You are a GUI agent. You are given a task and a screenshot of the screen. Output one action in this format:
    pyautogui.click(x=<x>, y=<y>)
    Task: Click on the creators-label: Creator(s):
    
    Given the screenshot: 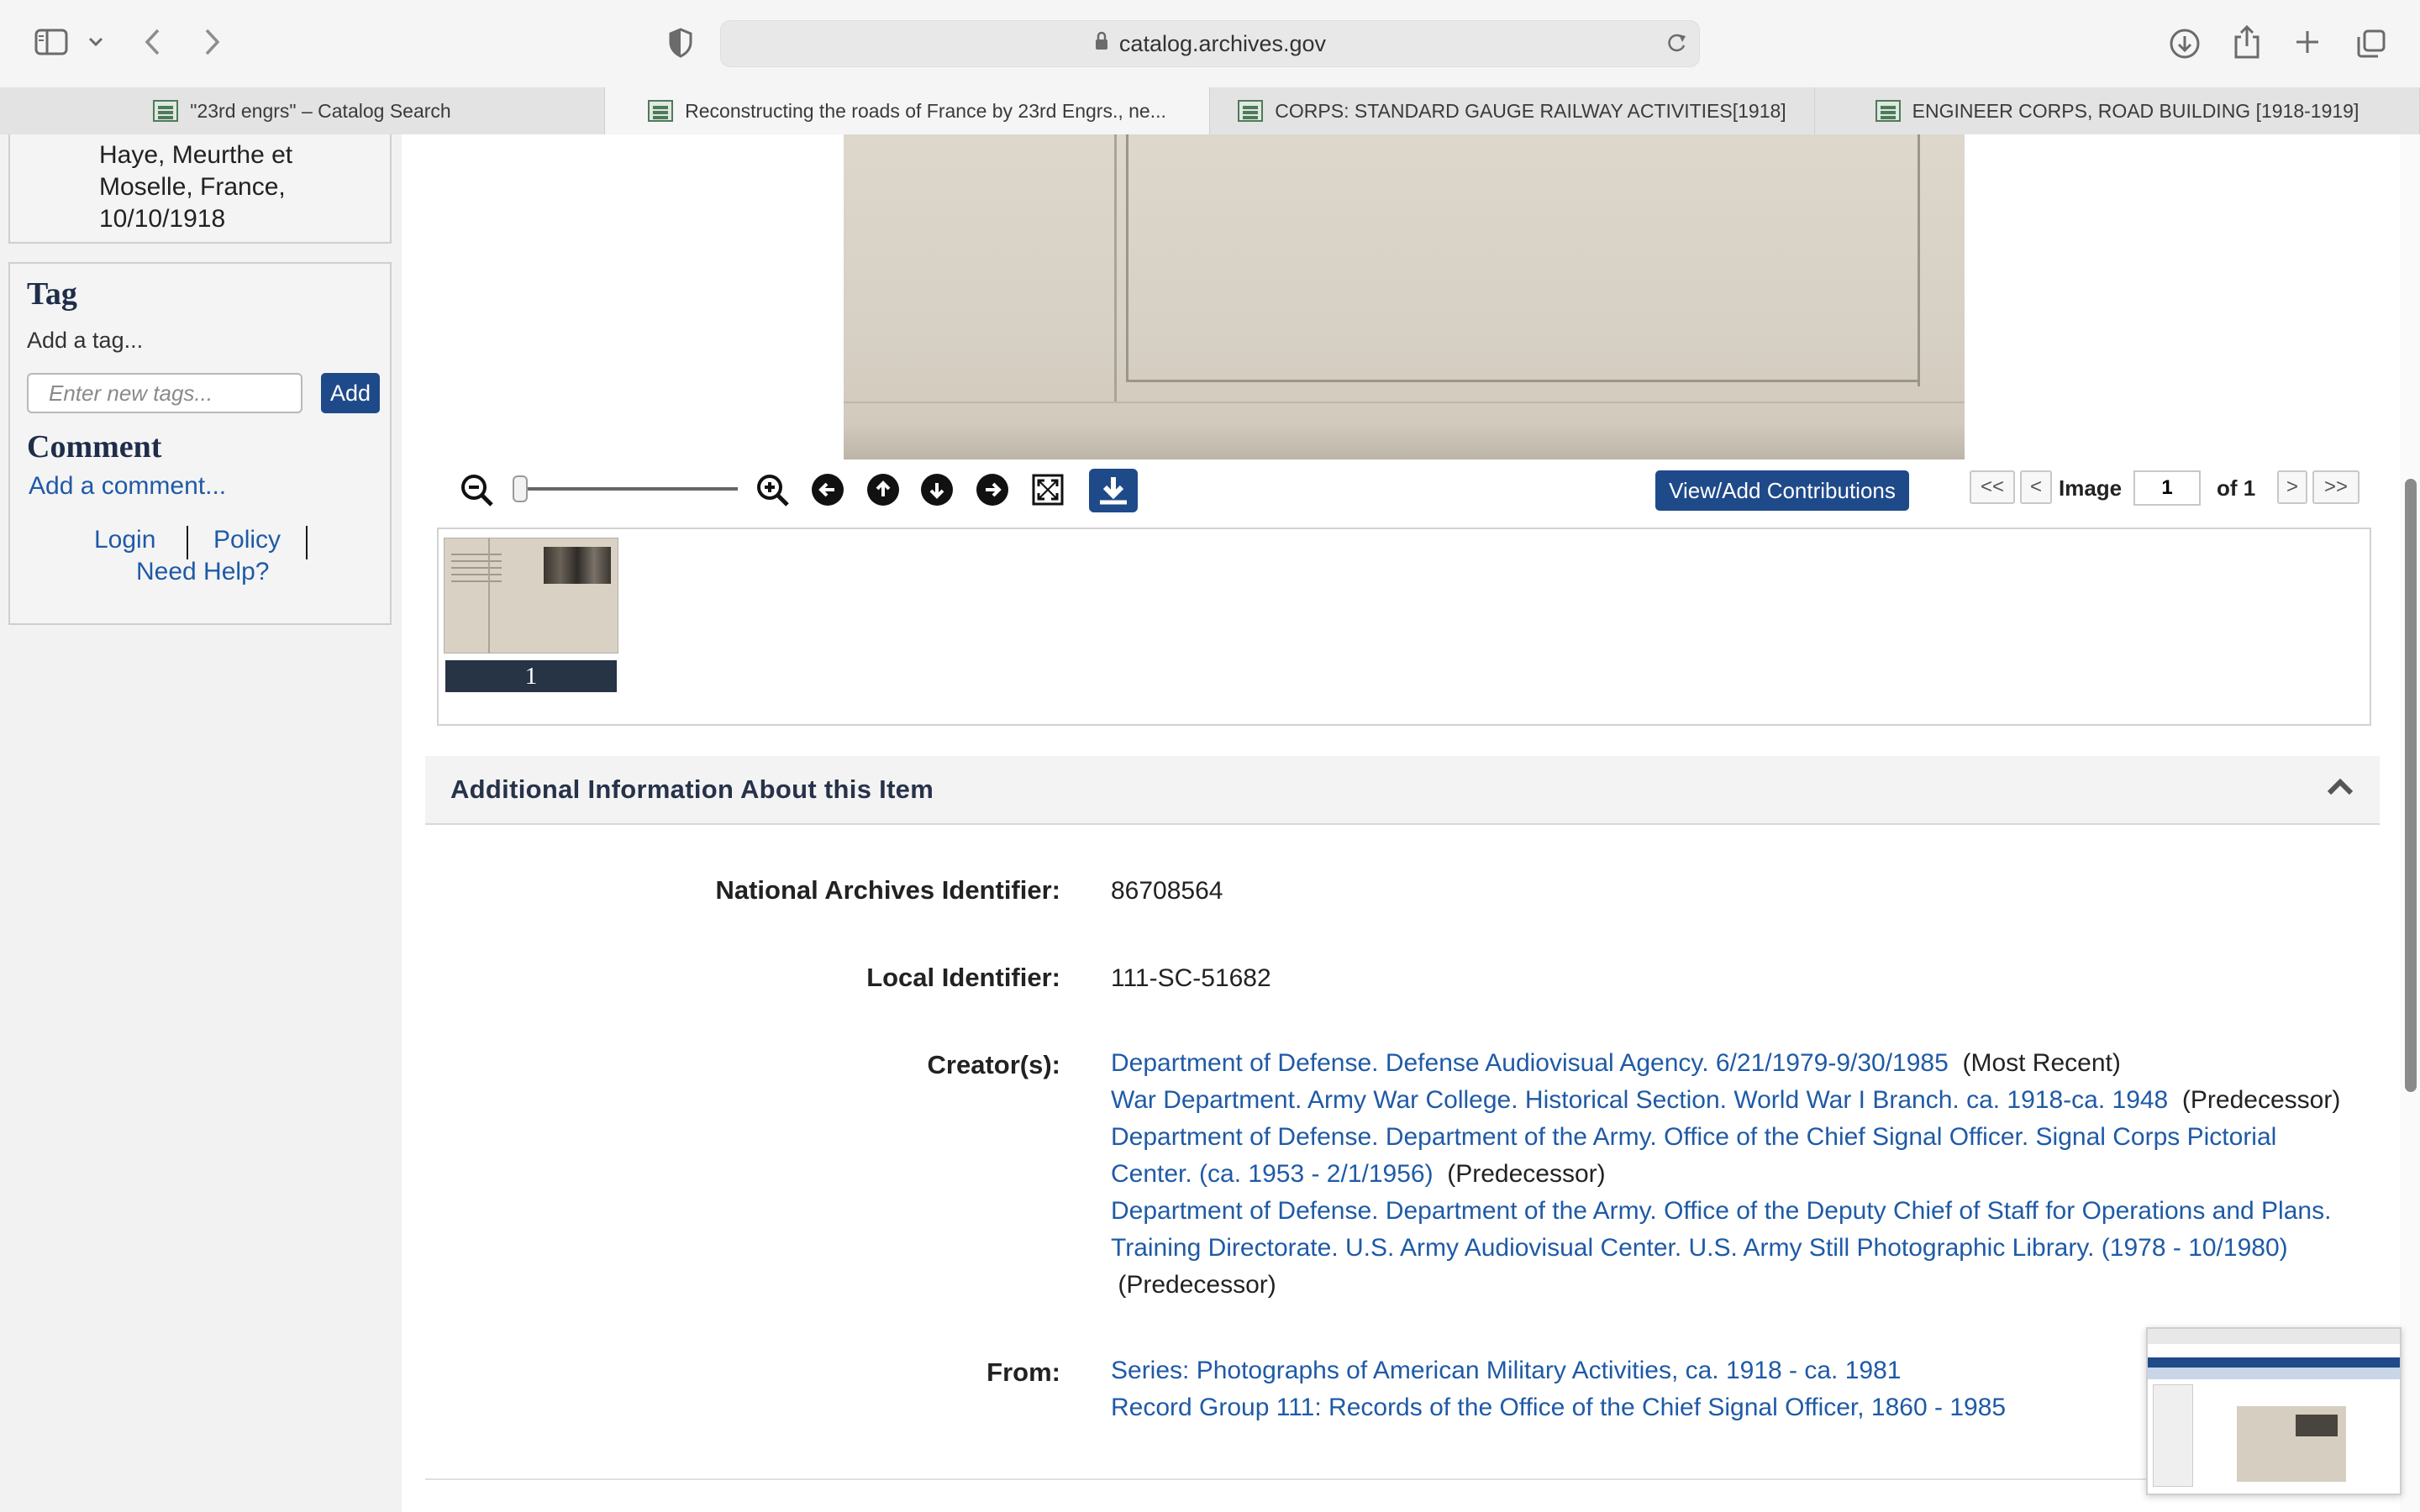 What is the action you would take?
    pyautogui.click(x=993, y=1064)
    